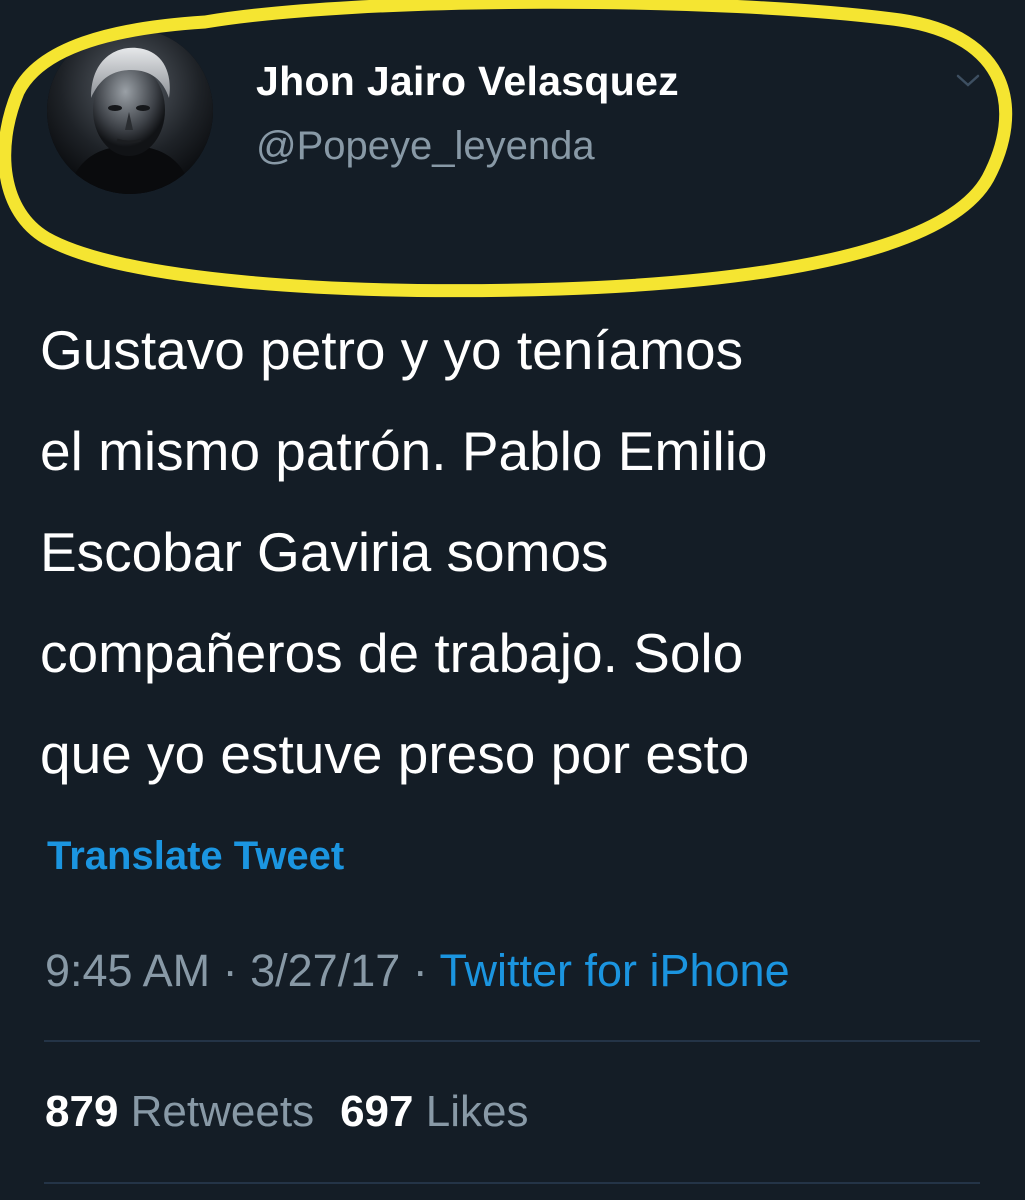 The width and height of the screenshot is (1025, 1200). Describe the element at coordinates (222, 1111) in the screenshot. I see `retweets-label: Retweets` at that location.